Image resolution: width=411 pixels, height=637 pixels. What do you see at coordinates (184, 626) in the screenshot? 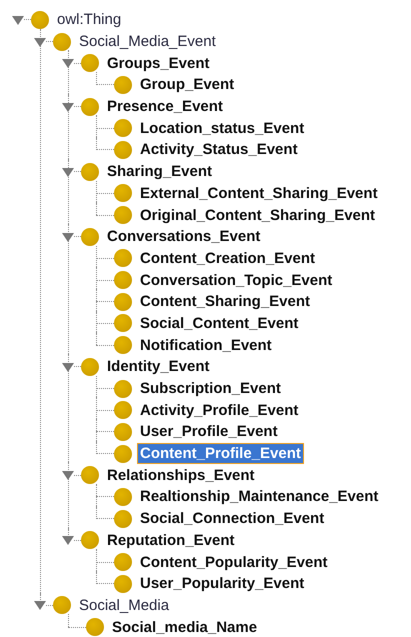
I see `class-label: Social_media_Name` at bounding box center [184, 626].